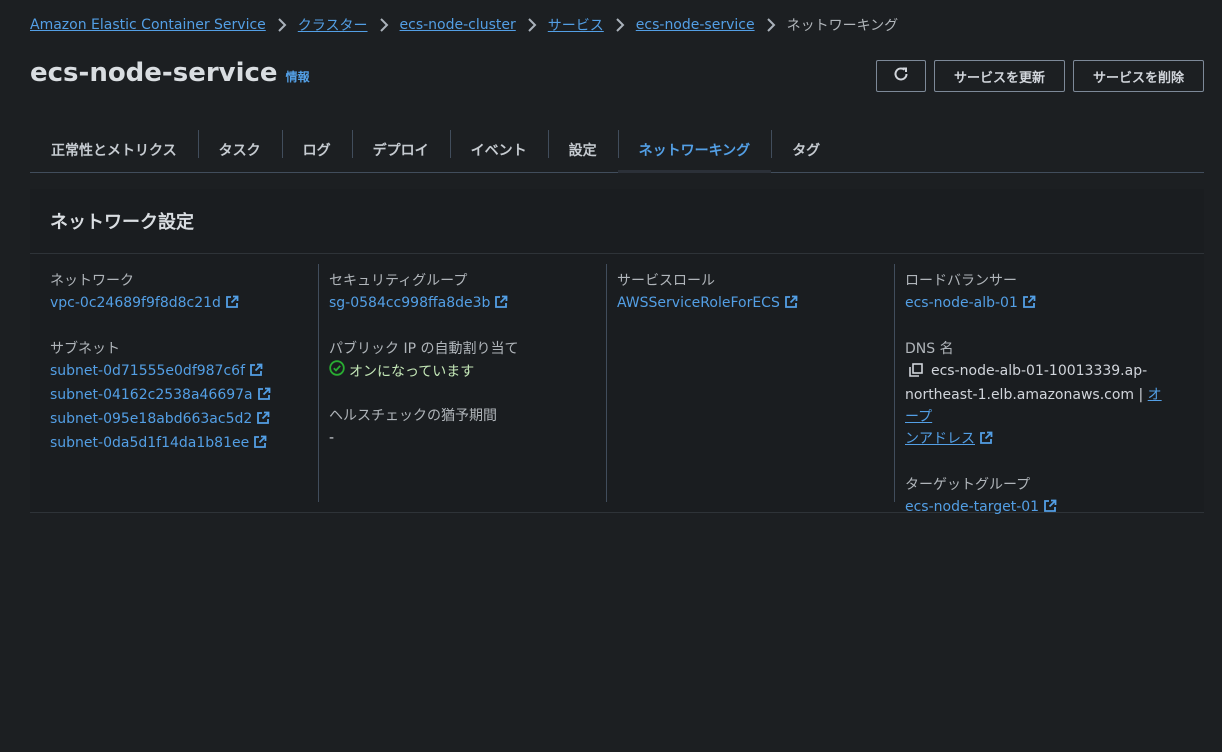 This screenshot has width=1222, height=752. Describe the element at coordinates (745, 293) in the screenshot. I see `service-role-field: サービスロール AWSServiceRoleForECS` at that location.